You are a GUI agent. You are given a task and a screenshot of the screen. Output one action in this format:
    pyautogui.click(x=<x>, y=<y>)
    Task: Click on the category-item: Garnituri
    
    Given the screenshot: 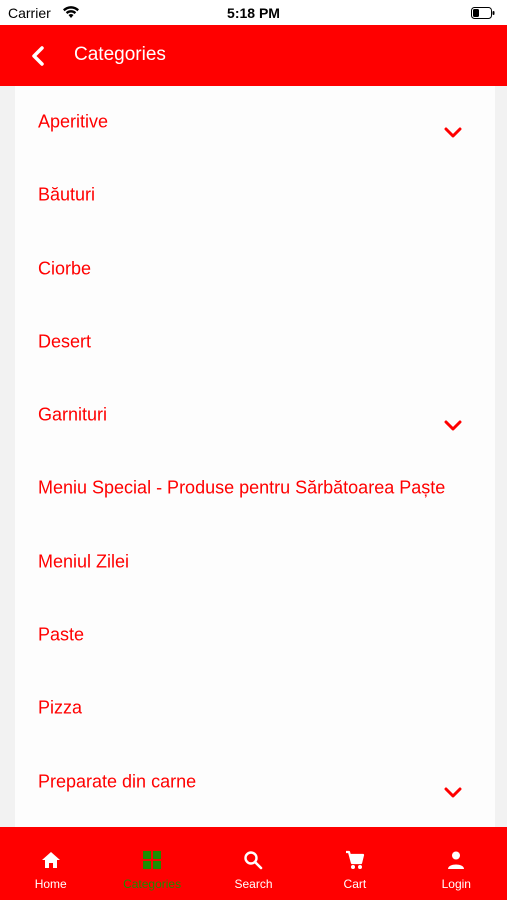 What is the action you would take?
    pyautogui.click(x=255, y=415)
    